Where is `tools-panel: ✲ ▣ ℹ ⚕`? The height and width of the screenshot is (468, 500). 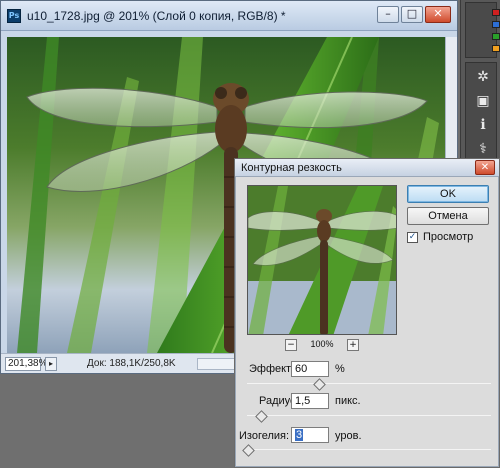 tools-panel: ✲ ▣ ℹ ⚕ is located at coordinates (481, 112).